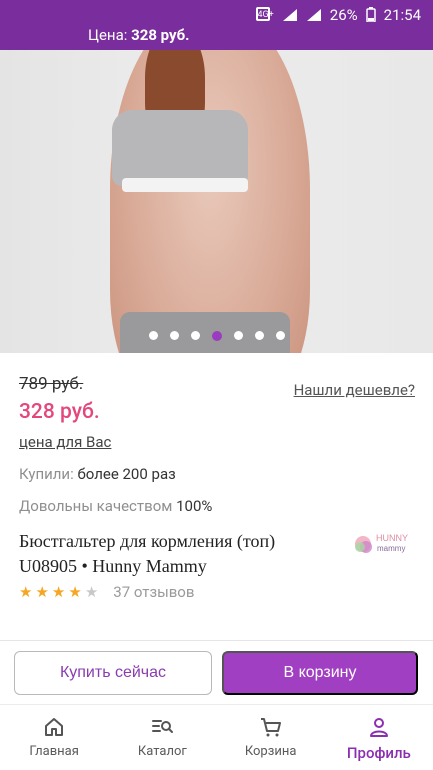  Describe the element at coordinates (113, 673) in the screenshot. I see `buy-now-button: Купить сейчас` at that location.